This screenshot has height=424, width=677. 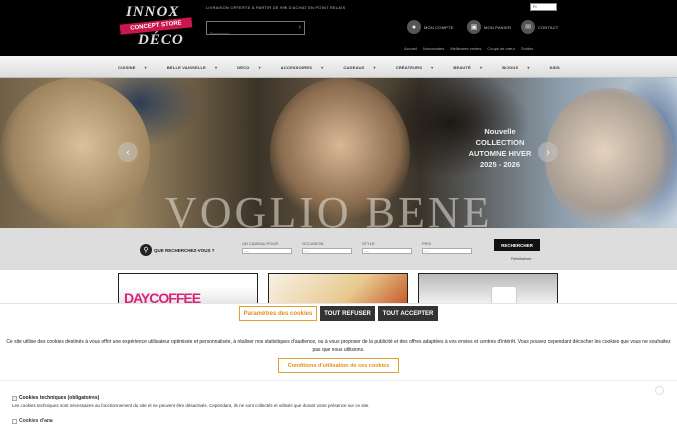 What do you see at coordinates (521, 258) in the screenshot?
I see `reset-link: Réinitialiser` at bounding box center [521, 258].